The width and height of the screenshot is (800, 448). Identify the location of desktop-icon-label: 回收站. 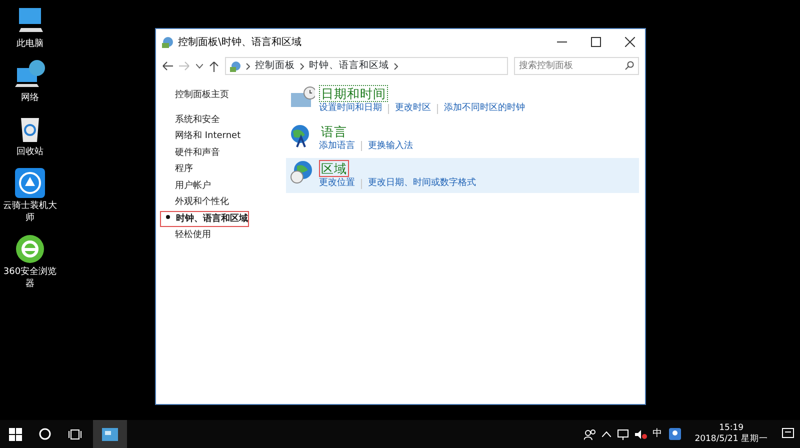
(30, 152).